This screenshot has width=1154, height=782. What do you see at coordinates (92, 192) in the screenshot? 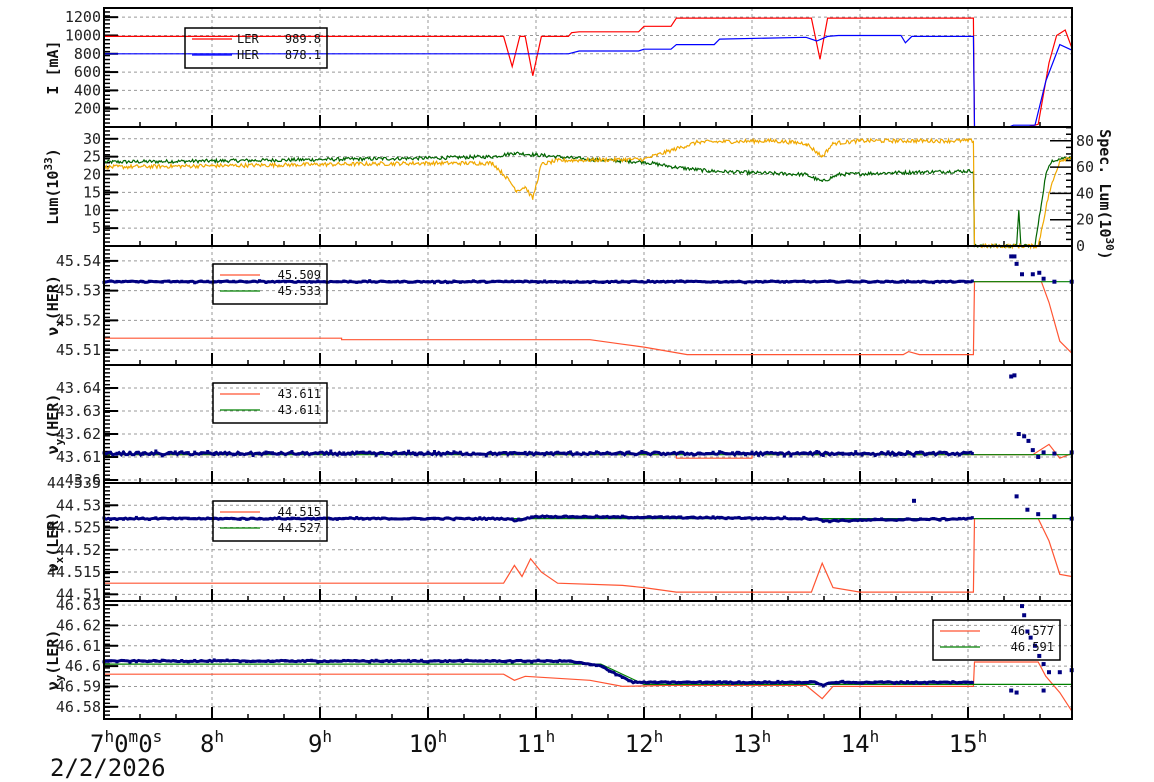
I see `y-tick-label: 15` at bounding box center [92, 192].